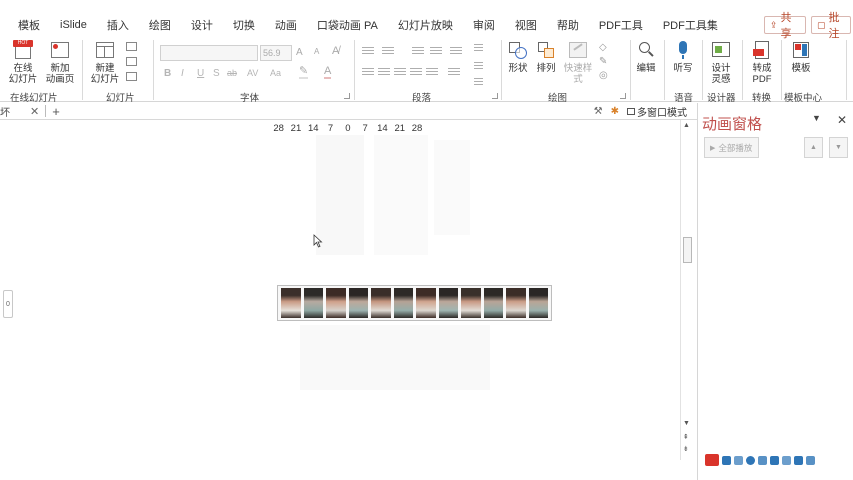 The height and width of the screenshot is (480, 853). What do you see at coordinates (721, 62) in the screenshot?
I see `designer-button: 设计 灵感` at bounding box center [721, 62].